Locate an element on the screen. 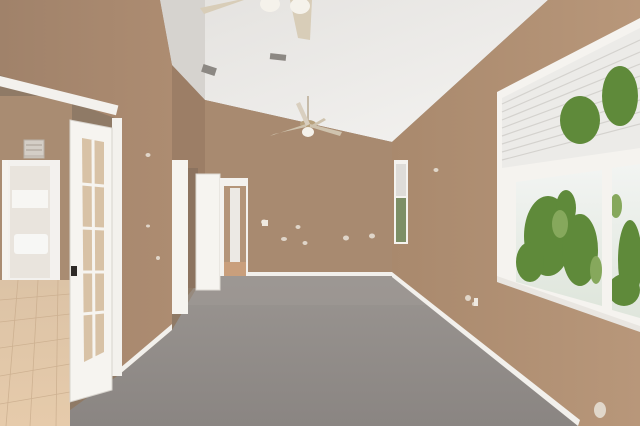  baseboard-back is located at coordinates (319, 274).